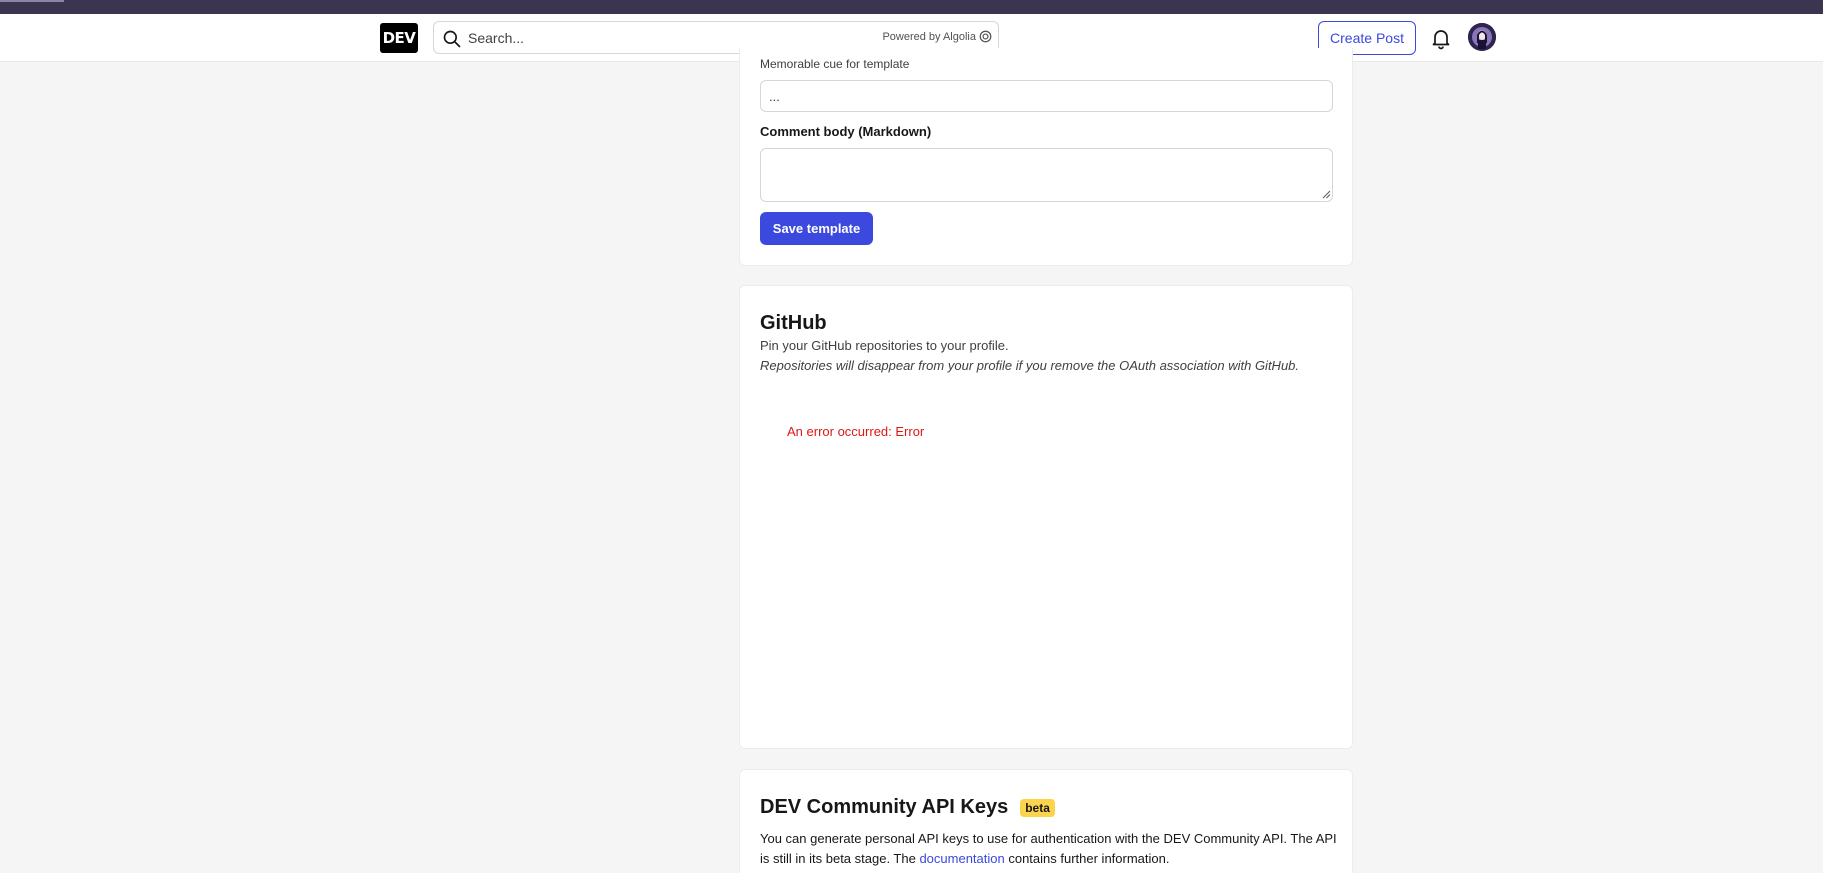  I want to click on documentation-link: documentation, so click(961, 858).